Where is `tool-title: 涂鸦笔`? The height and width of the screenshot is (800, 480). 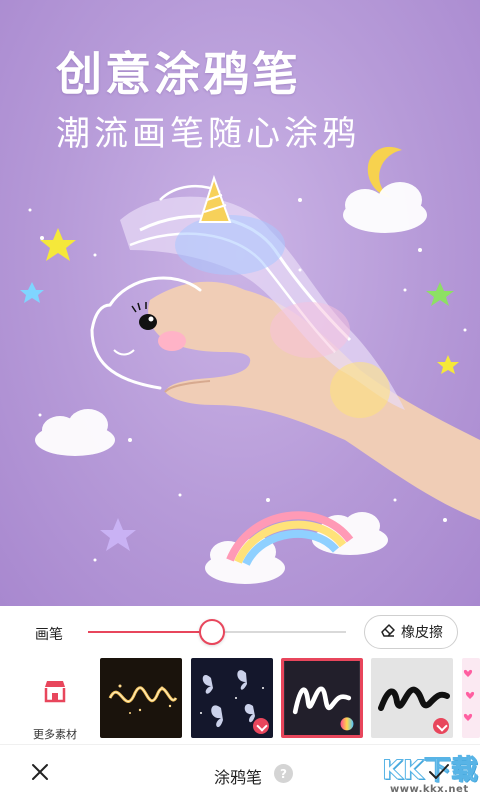 tool-title: 涂鸦笔 is located at coordinates (238, 777).